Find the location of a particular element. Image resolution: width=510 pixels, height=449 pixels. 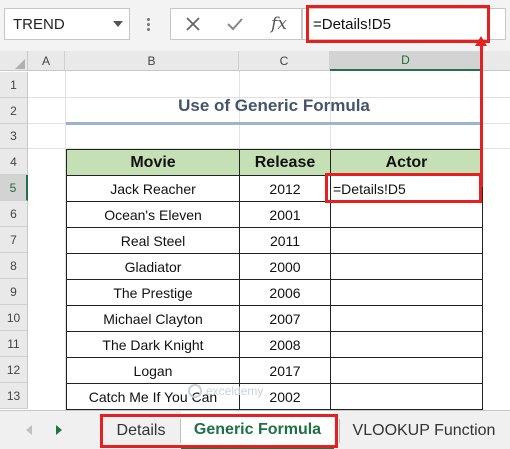

watermark-logo-icon is located at coordinates (195, 391).